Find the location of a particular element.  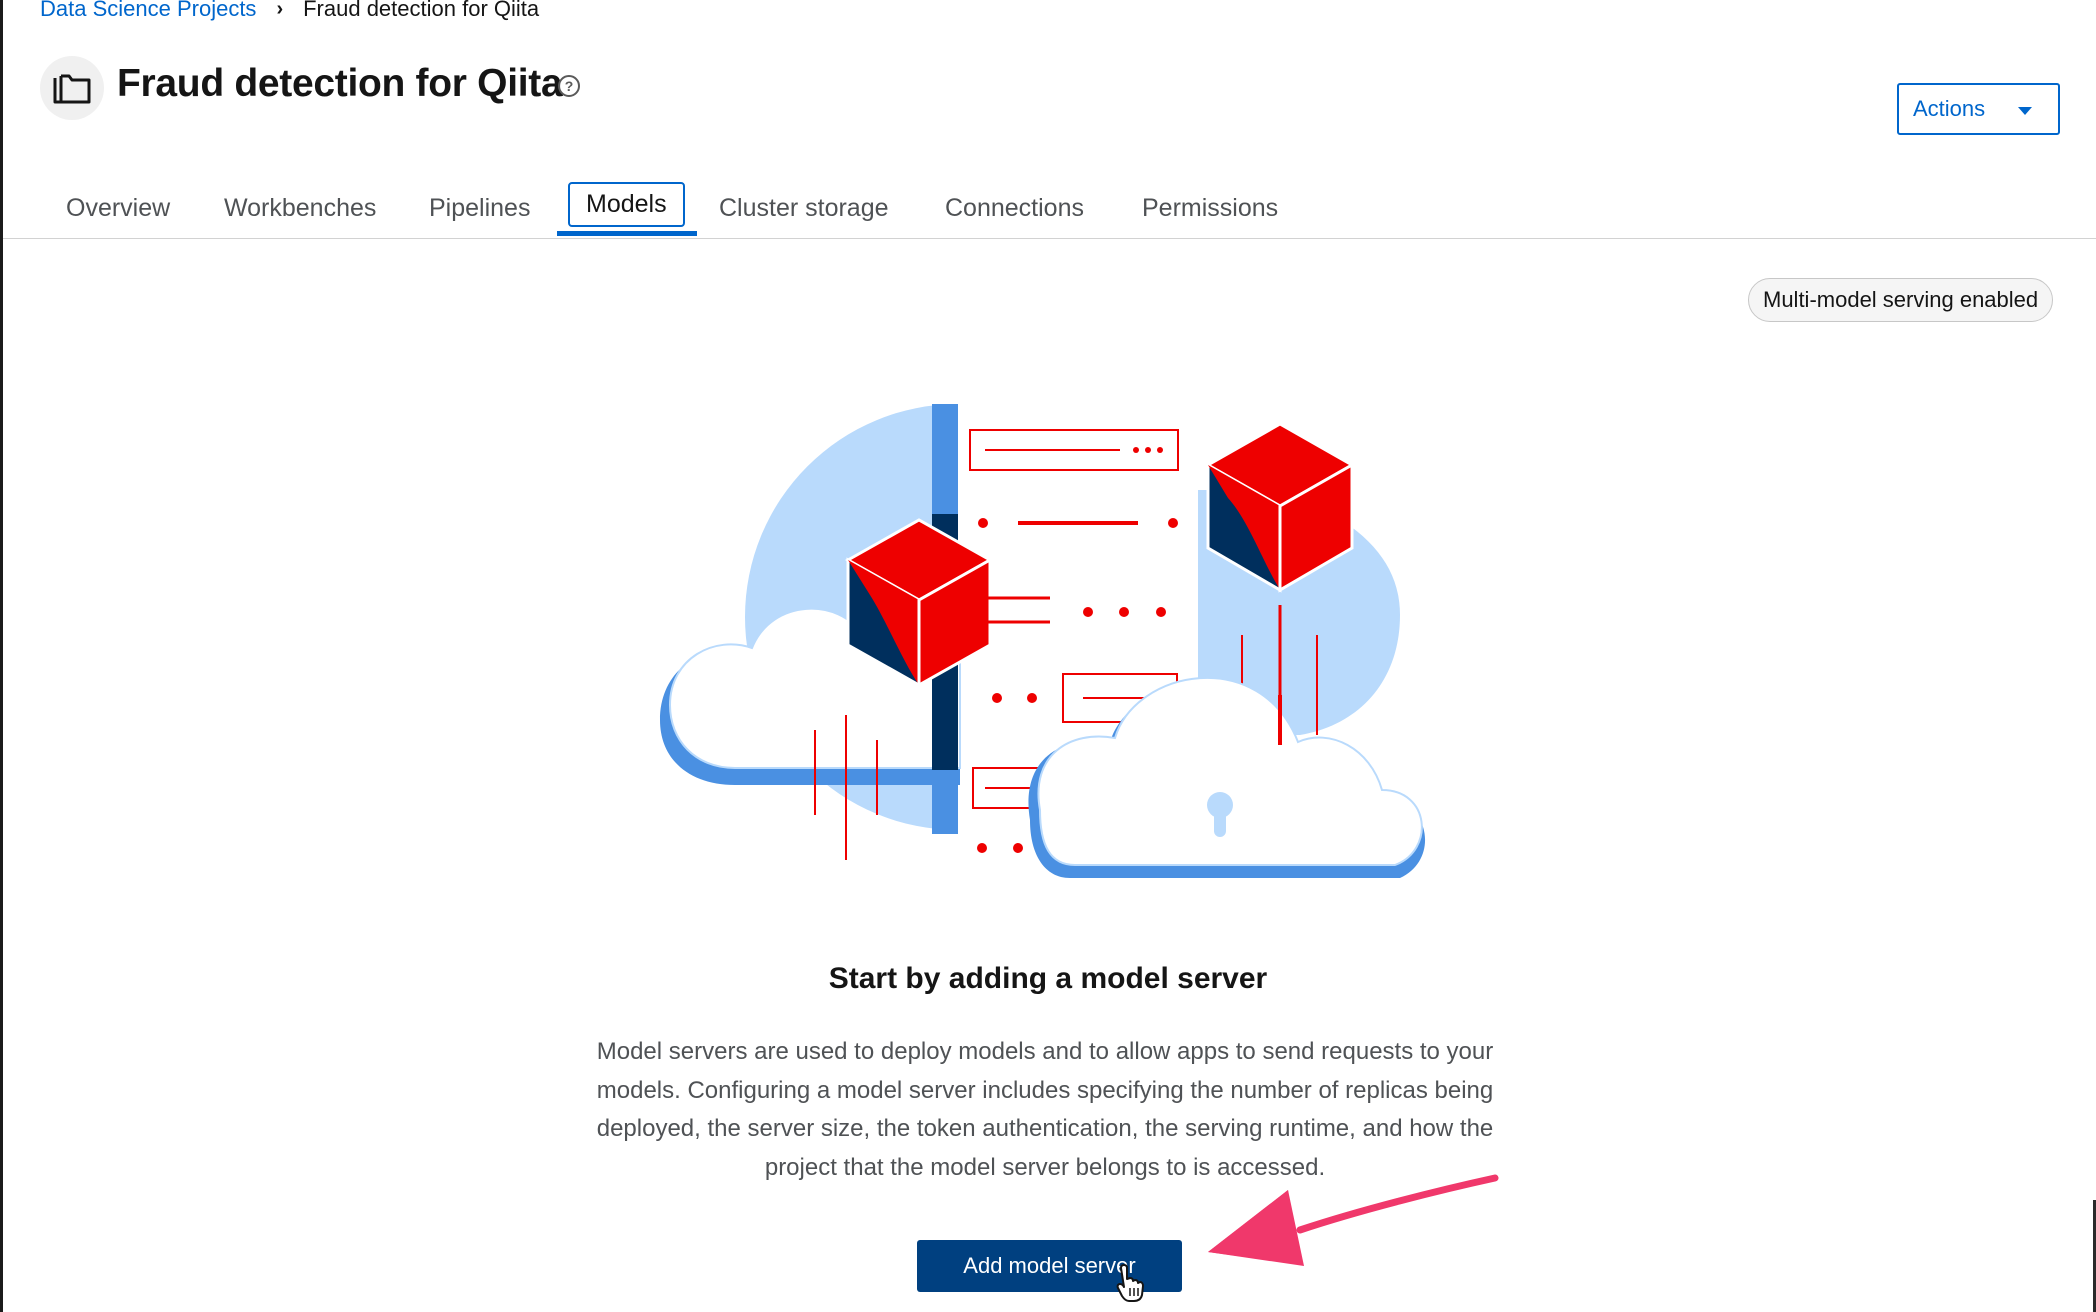

tab-label: Connections is located at coordinates (1014, 207).